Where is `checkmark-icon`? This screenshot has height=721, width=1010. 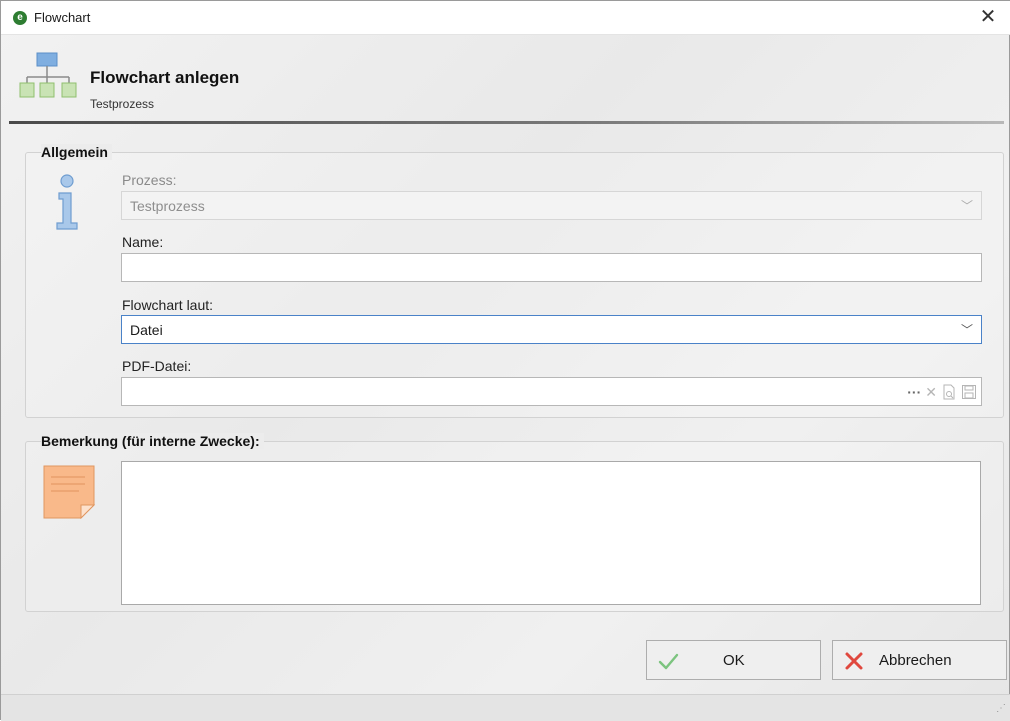
checkmark-icon is located at coordinates (668, 661).